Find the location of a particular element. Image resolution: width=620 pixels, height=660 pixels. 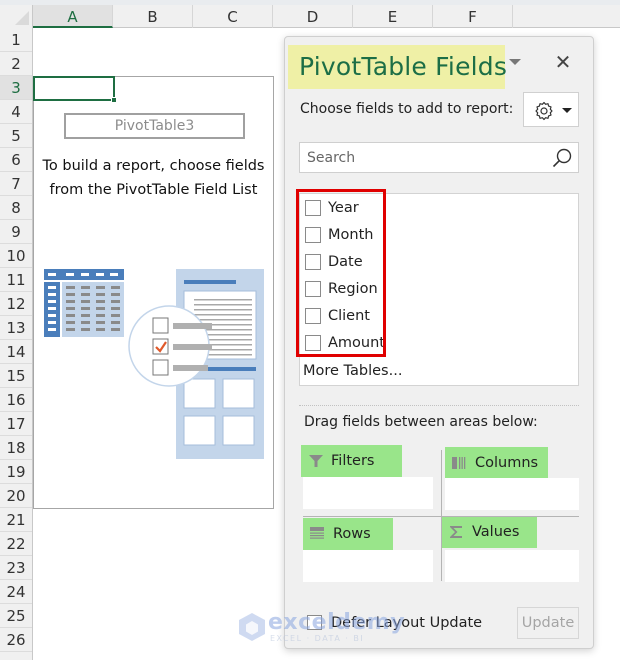

areas-horizontal-divider is located at coordinates (441, 516).